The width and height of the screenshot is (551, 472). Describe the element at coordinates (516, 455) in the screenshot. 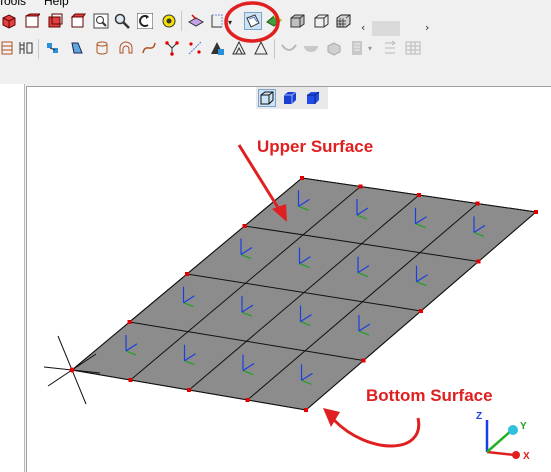

I see `triad-x-ball` at that location.